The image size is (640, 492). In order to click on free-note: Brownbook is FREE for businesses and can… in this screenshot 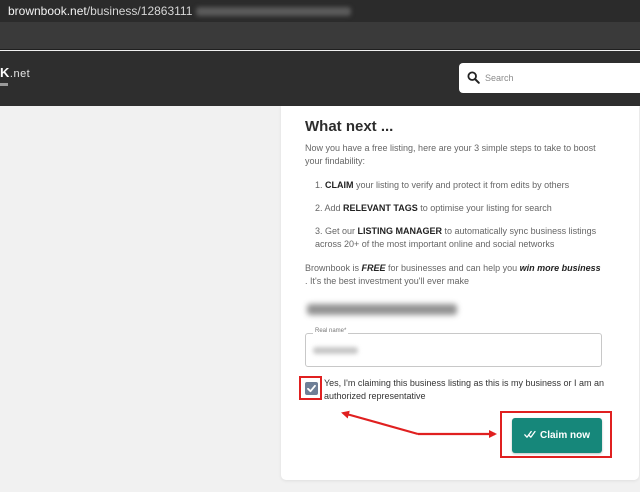, I will do `click(453, 274)`.